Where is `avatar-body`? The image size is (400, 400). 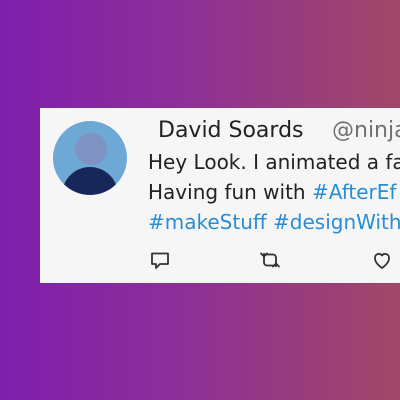 avatar-body is located at coordinates (90, 181).